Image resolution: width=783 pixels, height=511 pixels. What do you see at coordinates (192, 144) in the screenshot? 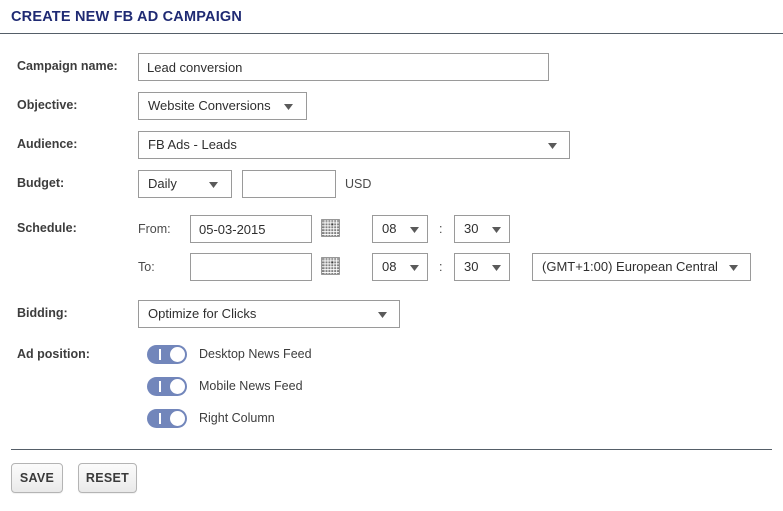
I see `audience-value: FB Ads - Leads` at bounding box center [192, 144].